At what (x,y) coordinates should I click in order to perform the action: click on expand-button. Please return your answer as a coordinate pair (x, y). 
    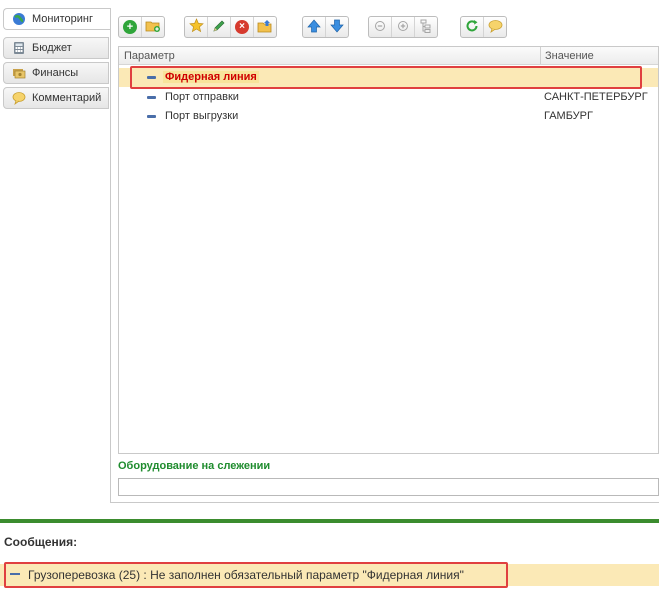
    Looking at the image, I should click on (402, 27).